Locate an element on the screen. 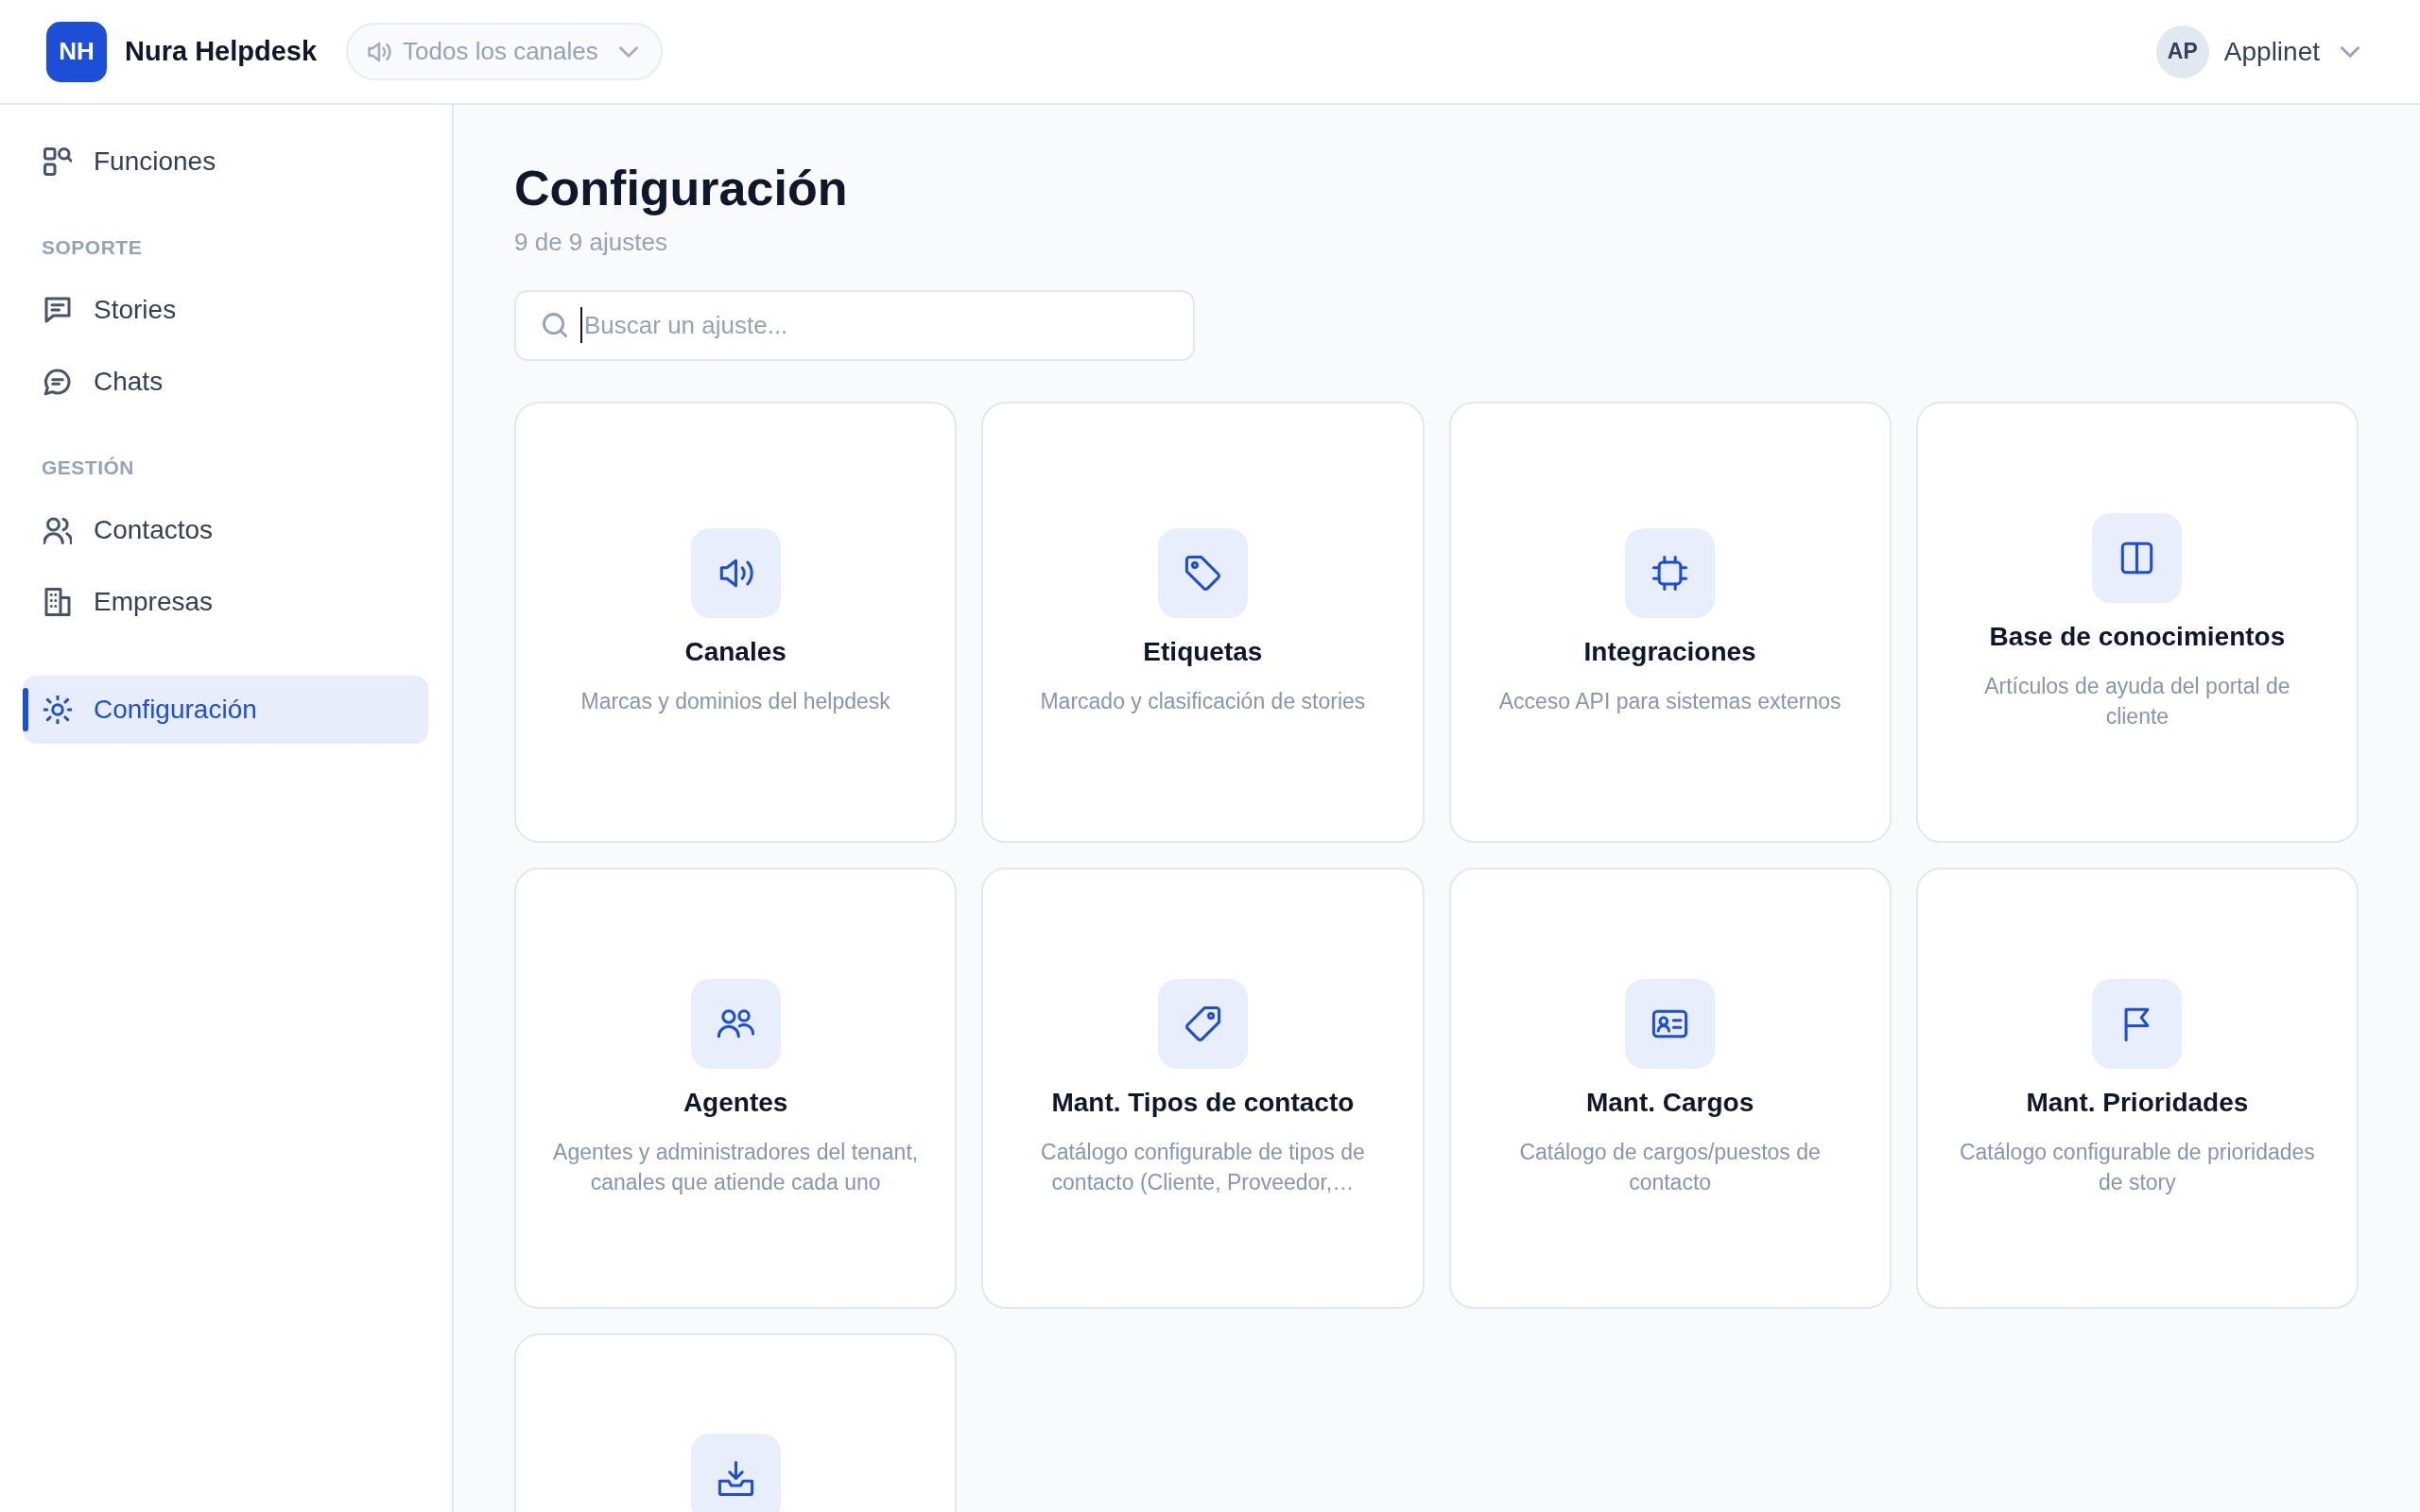 The image size is (2420, 1512). card-title: Agentes is located at coordinates (735, 1103).